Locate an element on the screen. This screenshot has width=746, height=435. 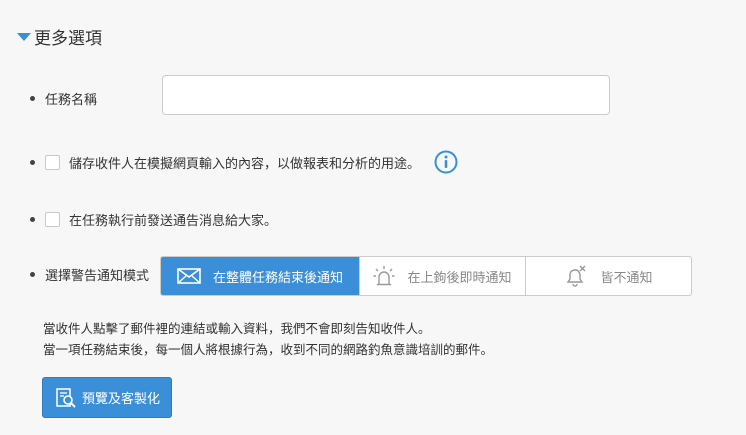
alert-option-realtime: 在上鉤後即時通知 is located at coordinates (442, 276).